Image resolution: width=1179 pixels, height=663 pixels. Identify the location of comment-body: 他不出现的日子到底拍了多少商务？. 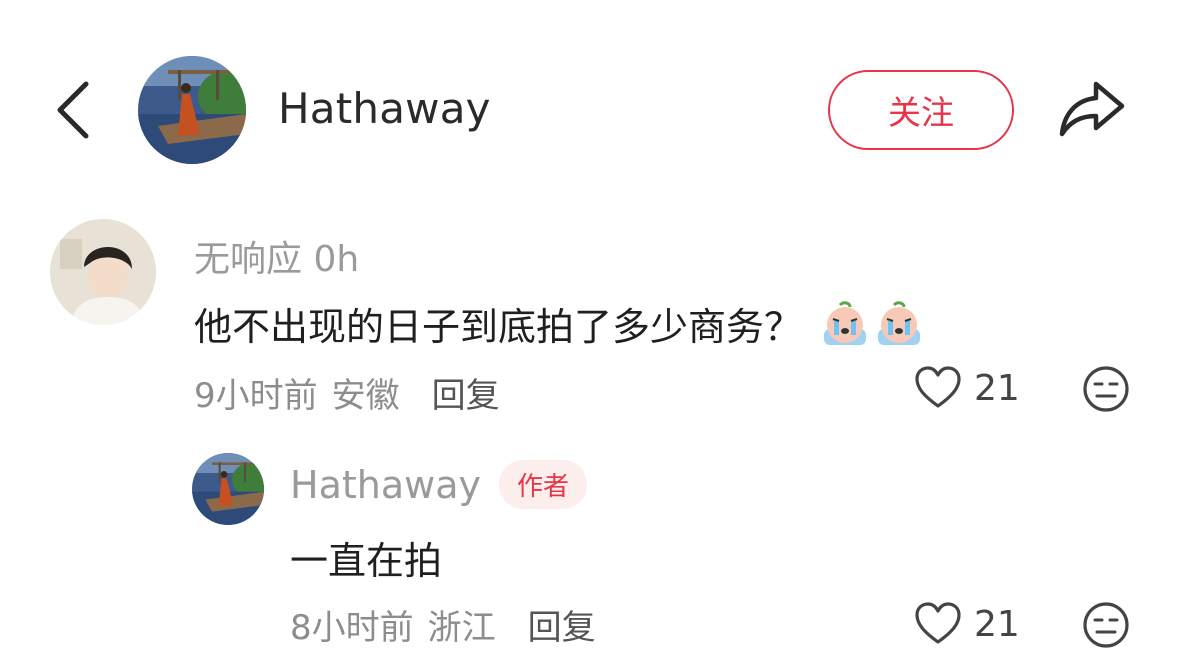
(559, 323).